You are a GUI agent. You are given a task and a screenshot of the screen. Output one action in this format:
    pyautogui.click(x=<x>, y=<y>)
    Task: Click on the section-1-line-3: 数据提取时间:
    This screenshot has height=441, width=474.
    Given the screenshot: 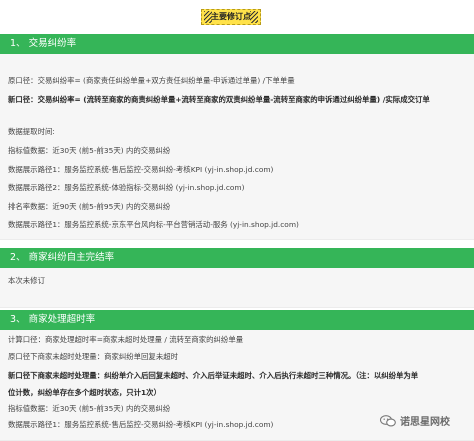 What is the action you would take?
    pyautogui.click(x=31, y=131)
    